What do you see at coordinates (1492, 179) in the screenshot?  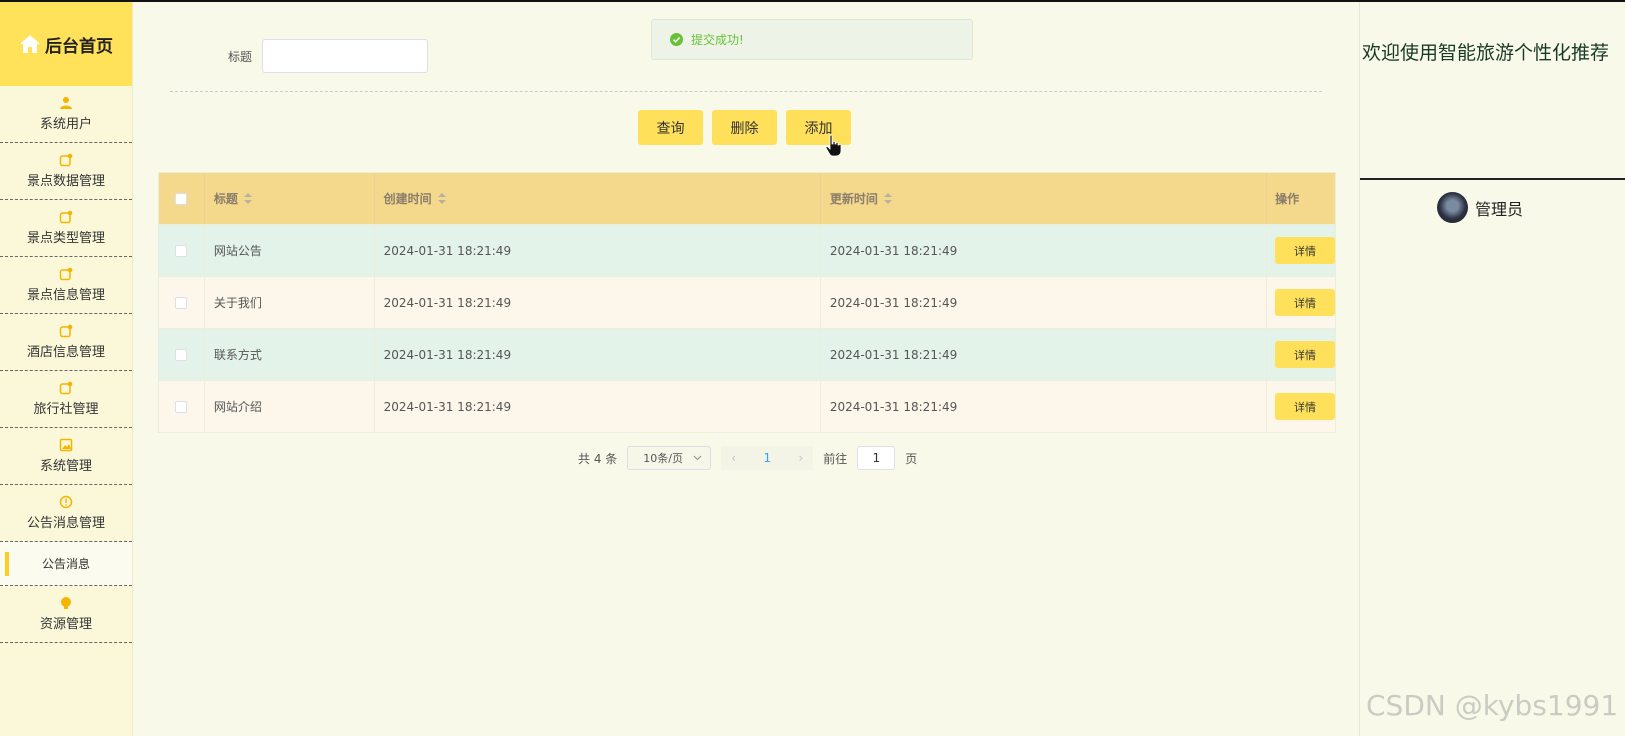 I see `panel-divider` at bounding box center [1492, 179].